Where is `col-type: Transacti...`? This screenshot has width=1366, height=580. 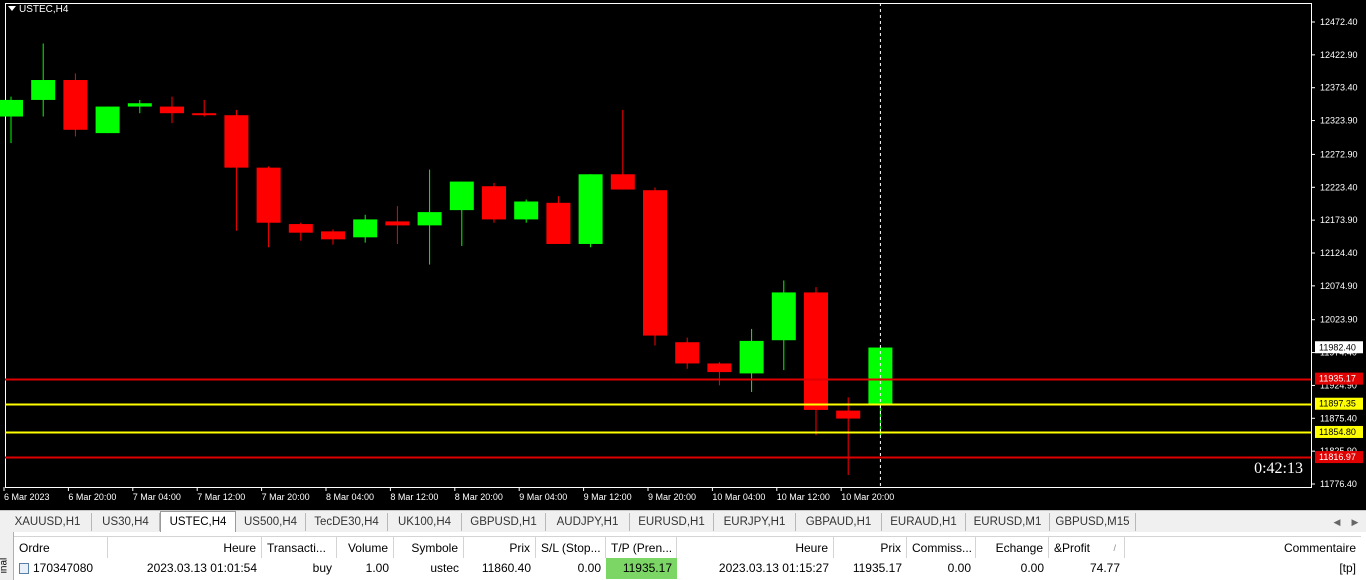 col-type: Transacti... is located at coordinates (299, 548).